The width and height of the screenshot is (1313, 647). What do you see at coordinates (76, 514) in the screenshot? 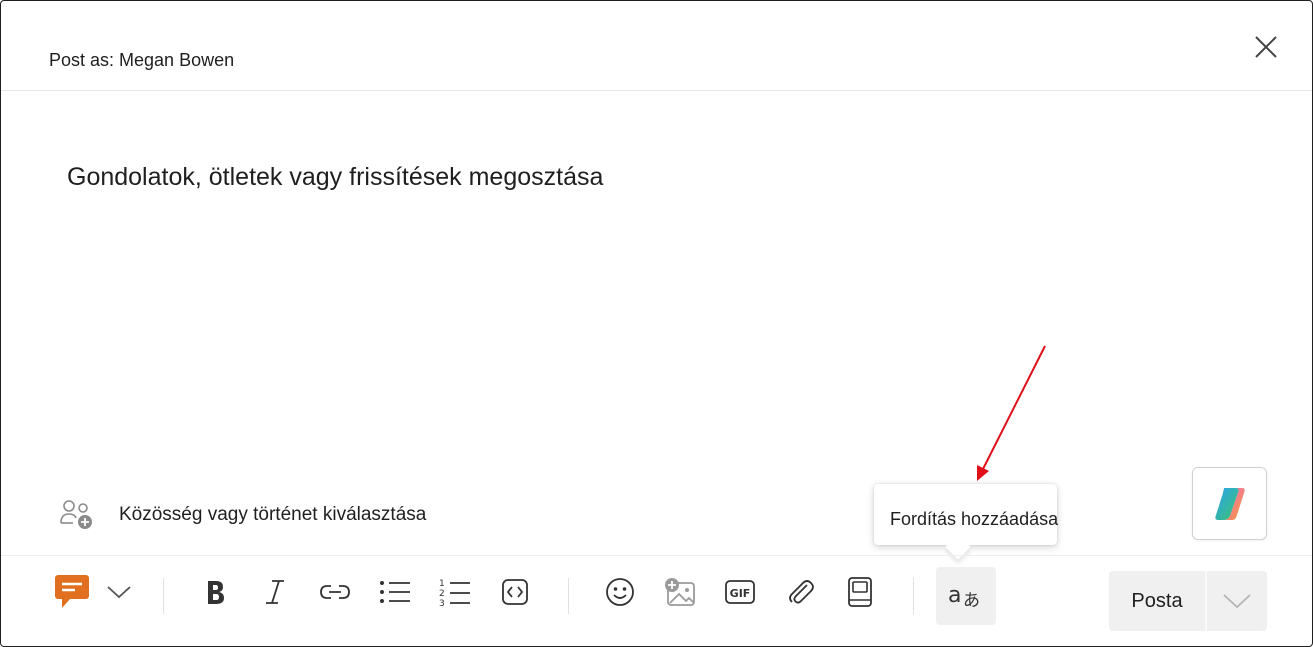
I see `people-add-icon` at bounding box center [76, 514].